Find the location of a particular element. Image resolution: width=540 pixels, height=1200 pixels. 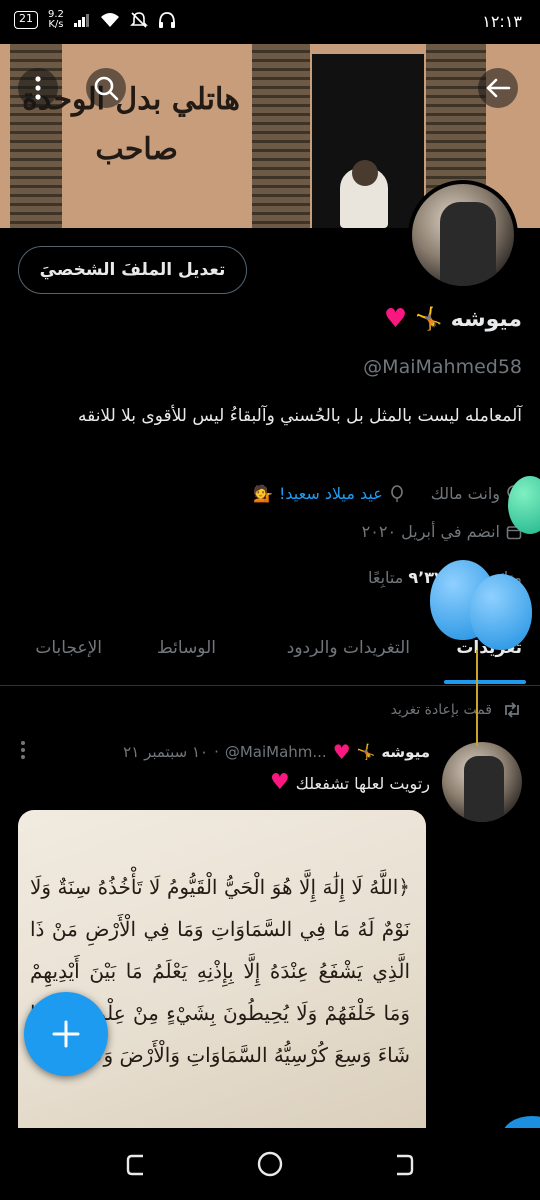

balloon-string-decoration is located at coordinates (477, 698).